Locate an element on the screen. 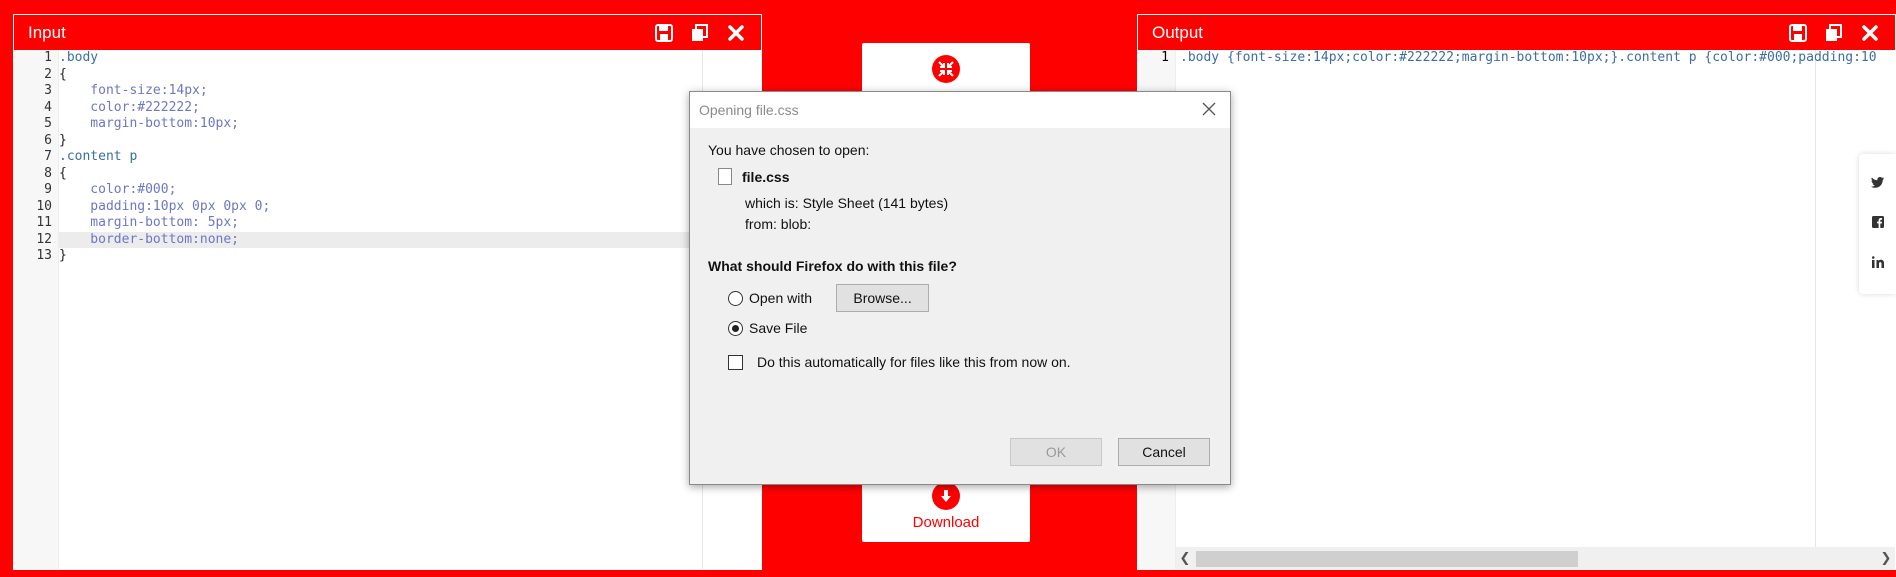 Image resolution: width=1896 pixels, height=577 pixels. line-number: 5 is located at coordinates (48, 123).